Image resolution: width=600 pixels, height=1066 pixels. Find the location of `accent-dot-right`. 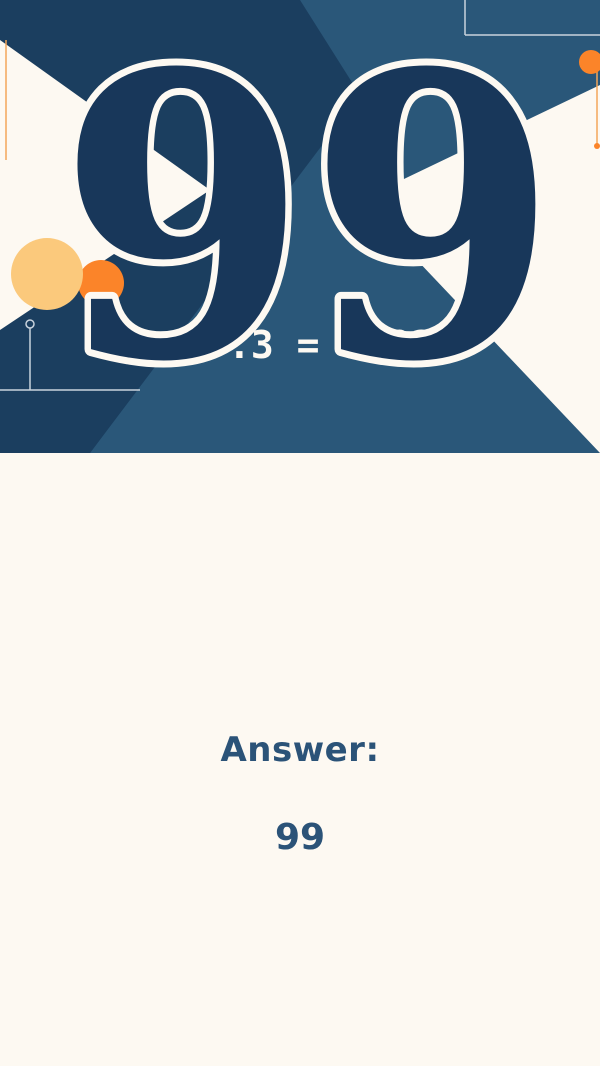

accent-dot-right is located at coordinates (597, 146).